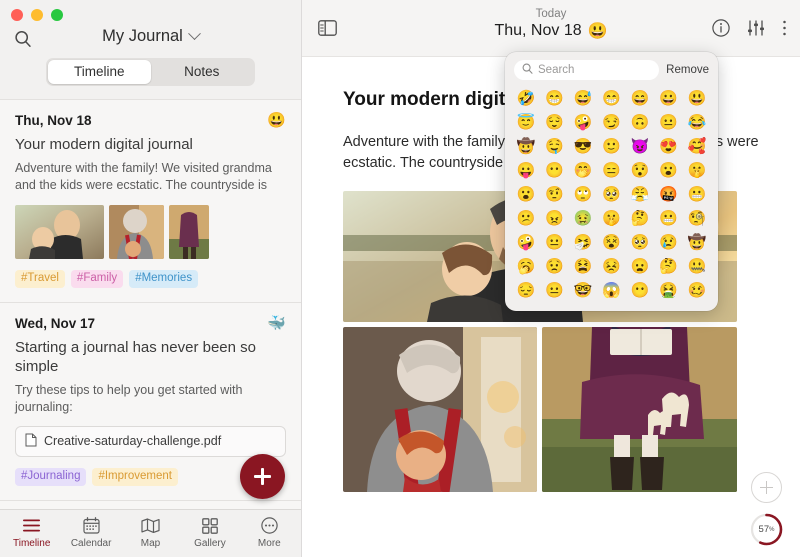 This screenshot has width=800, height=557. Describe the element at coordinates (640, 194) in the screenshot. I see `emoji-cell: 😤` at that location.